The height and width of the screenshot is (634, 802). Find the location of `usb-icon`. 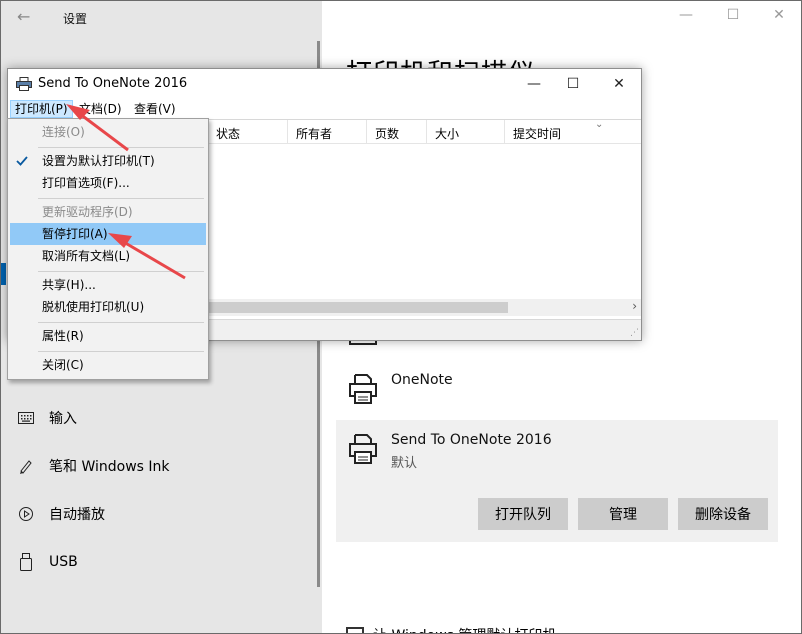

usb-icon is located at coordinates (26, 562).